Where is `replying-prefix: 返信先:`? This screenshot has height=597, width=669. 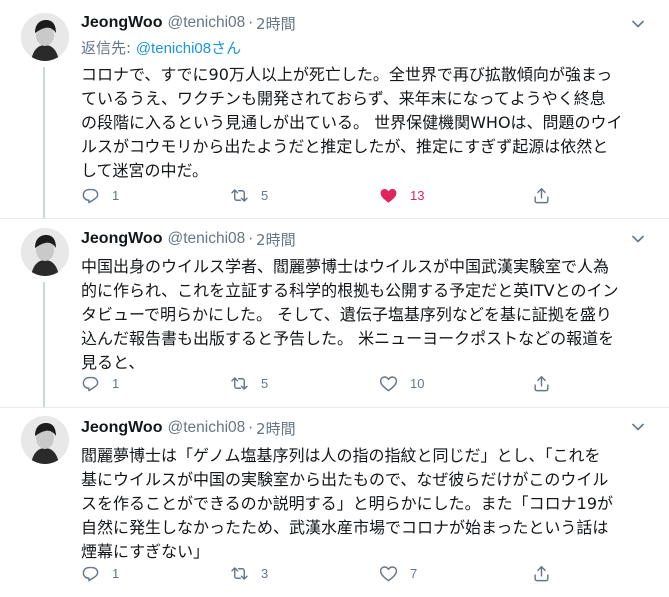 replying-prefix: 返信先: is located at coordinates (108, 48).